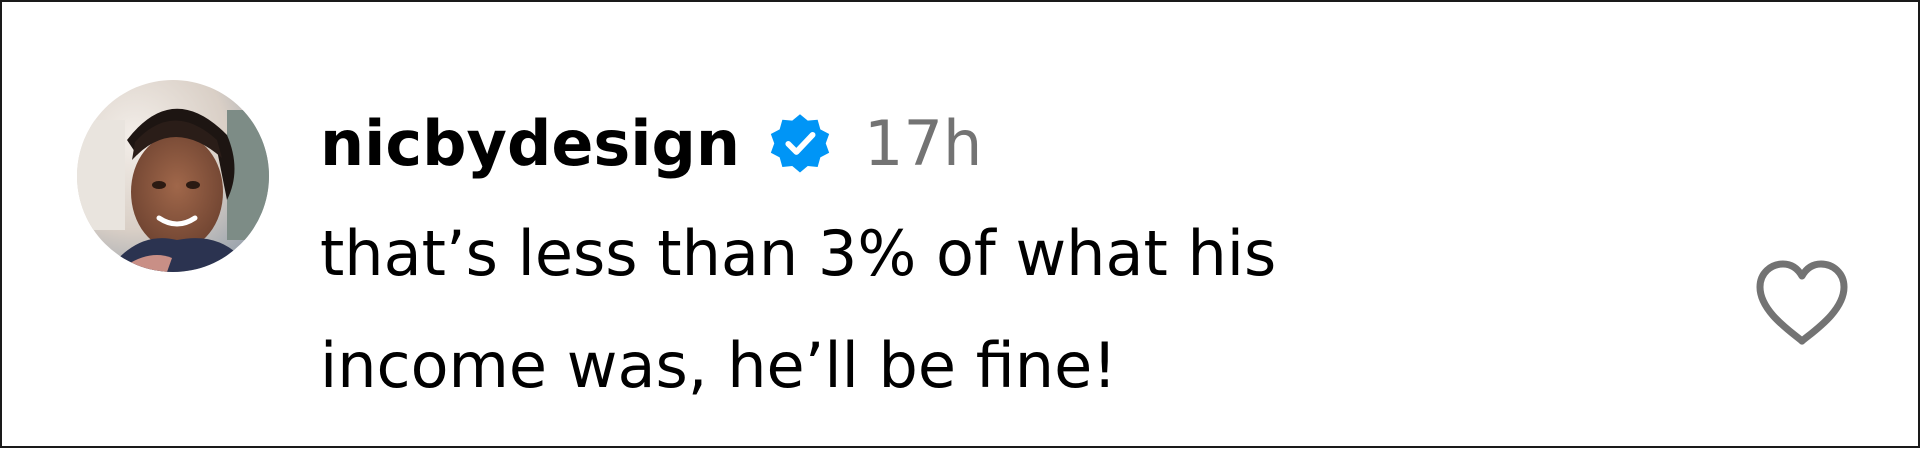 The height and width of the screenshot is (450, 1920). I want to click on profile-photo, so click(173, 176).